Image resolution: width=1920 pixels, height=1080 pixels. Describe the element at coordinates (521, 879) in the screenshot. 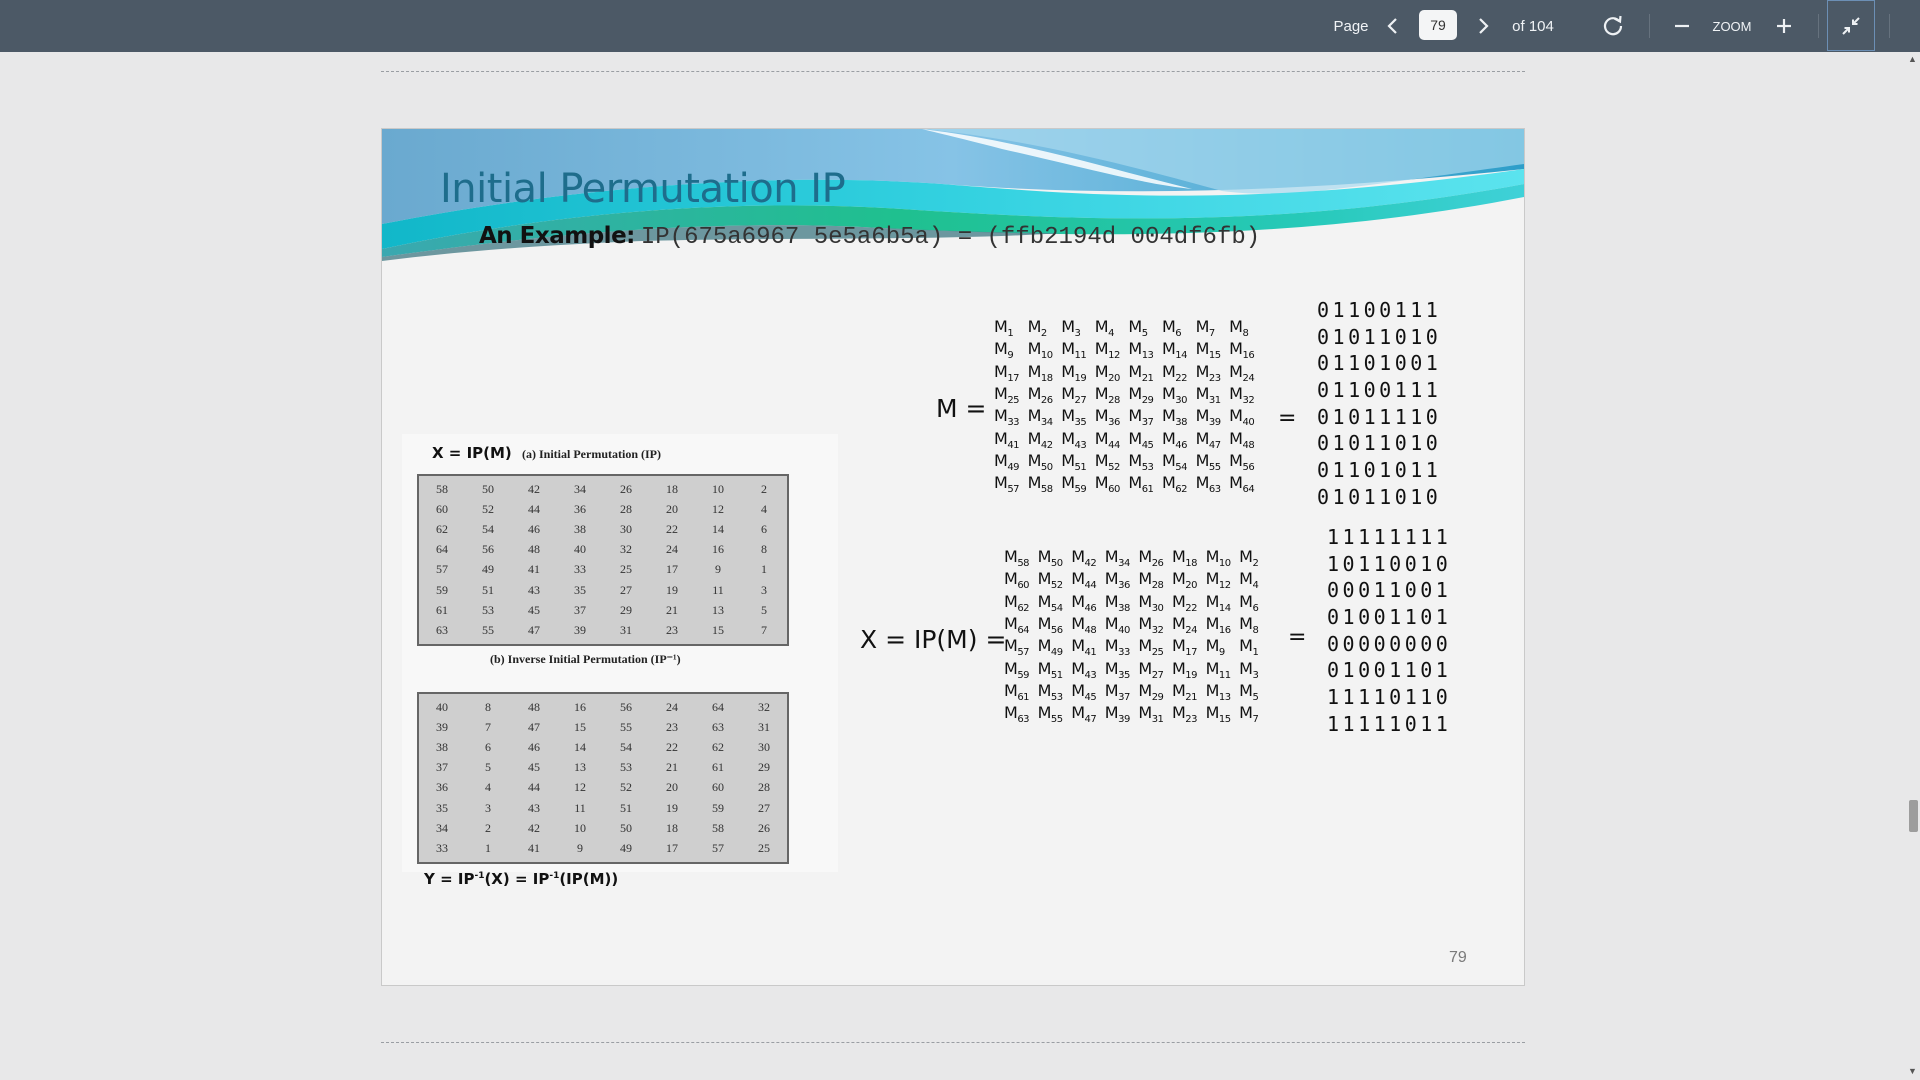

I see `y-formula: Y = IP-1(X) = IP-1(IP(M))` at that location.